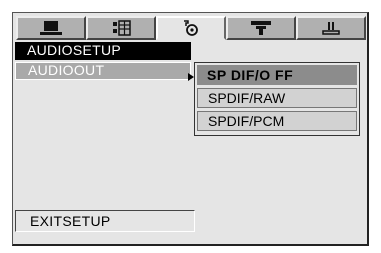 The width and height of the screenshot is (381, 253). What do you see at coordinates (103, 51) in the screenshot?
I see `audio-setup-title: AUDIOSETUP` at bounding box center [103, 51].